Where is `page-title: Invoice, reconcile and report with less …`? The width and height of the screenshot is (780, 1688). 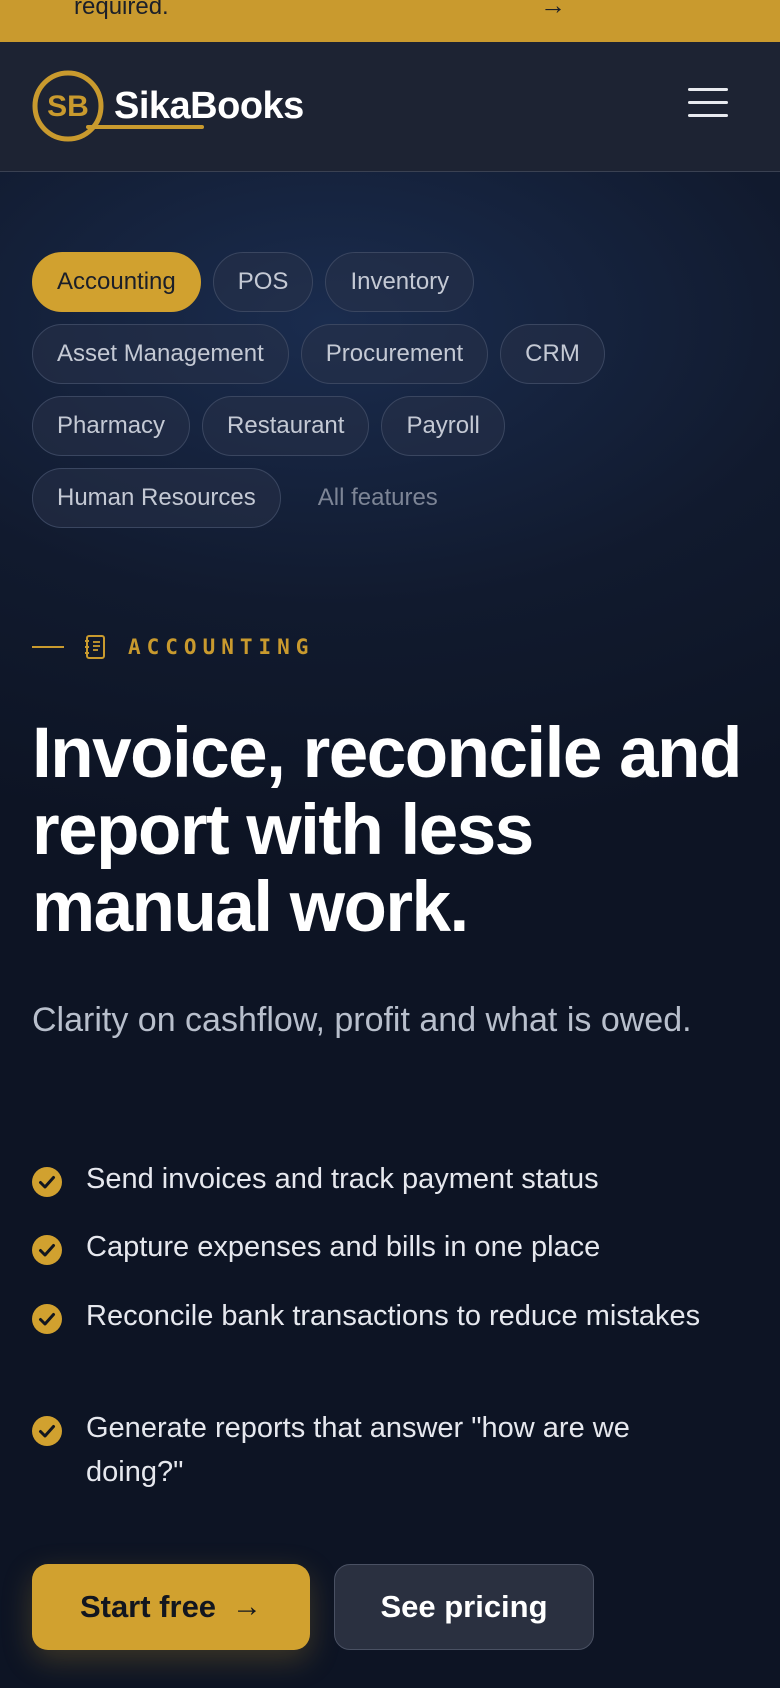 page-title: Invoice, reconcile and report with less … is located at coordinates (387, 830).